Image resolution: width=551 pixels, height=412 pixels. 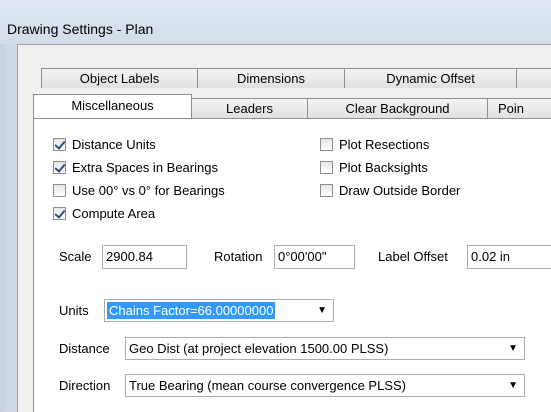 I want to click on plot-backsights-label: Plot Backsights, so click(x=383, y=167).